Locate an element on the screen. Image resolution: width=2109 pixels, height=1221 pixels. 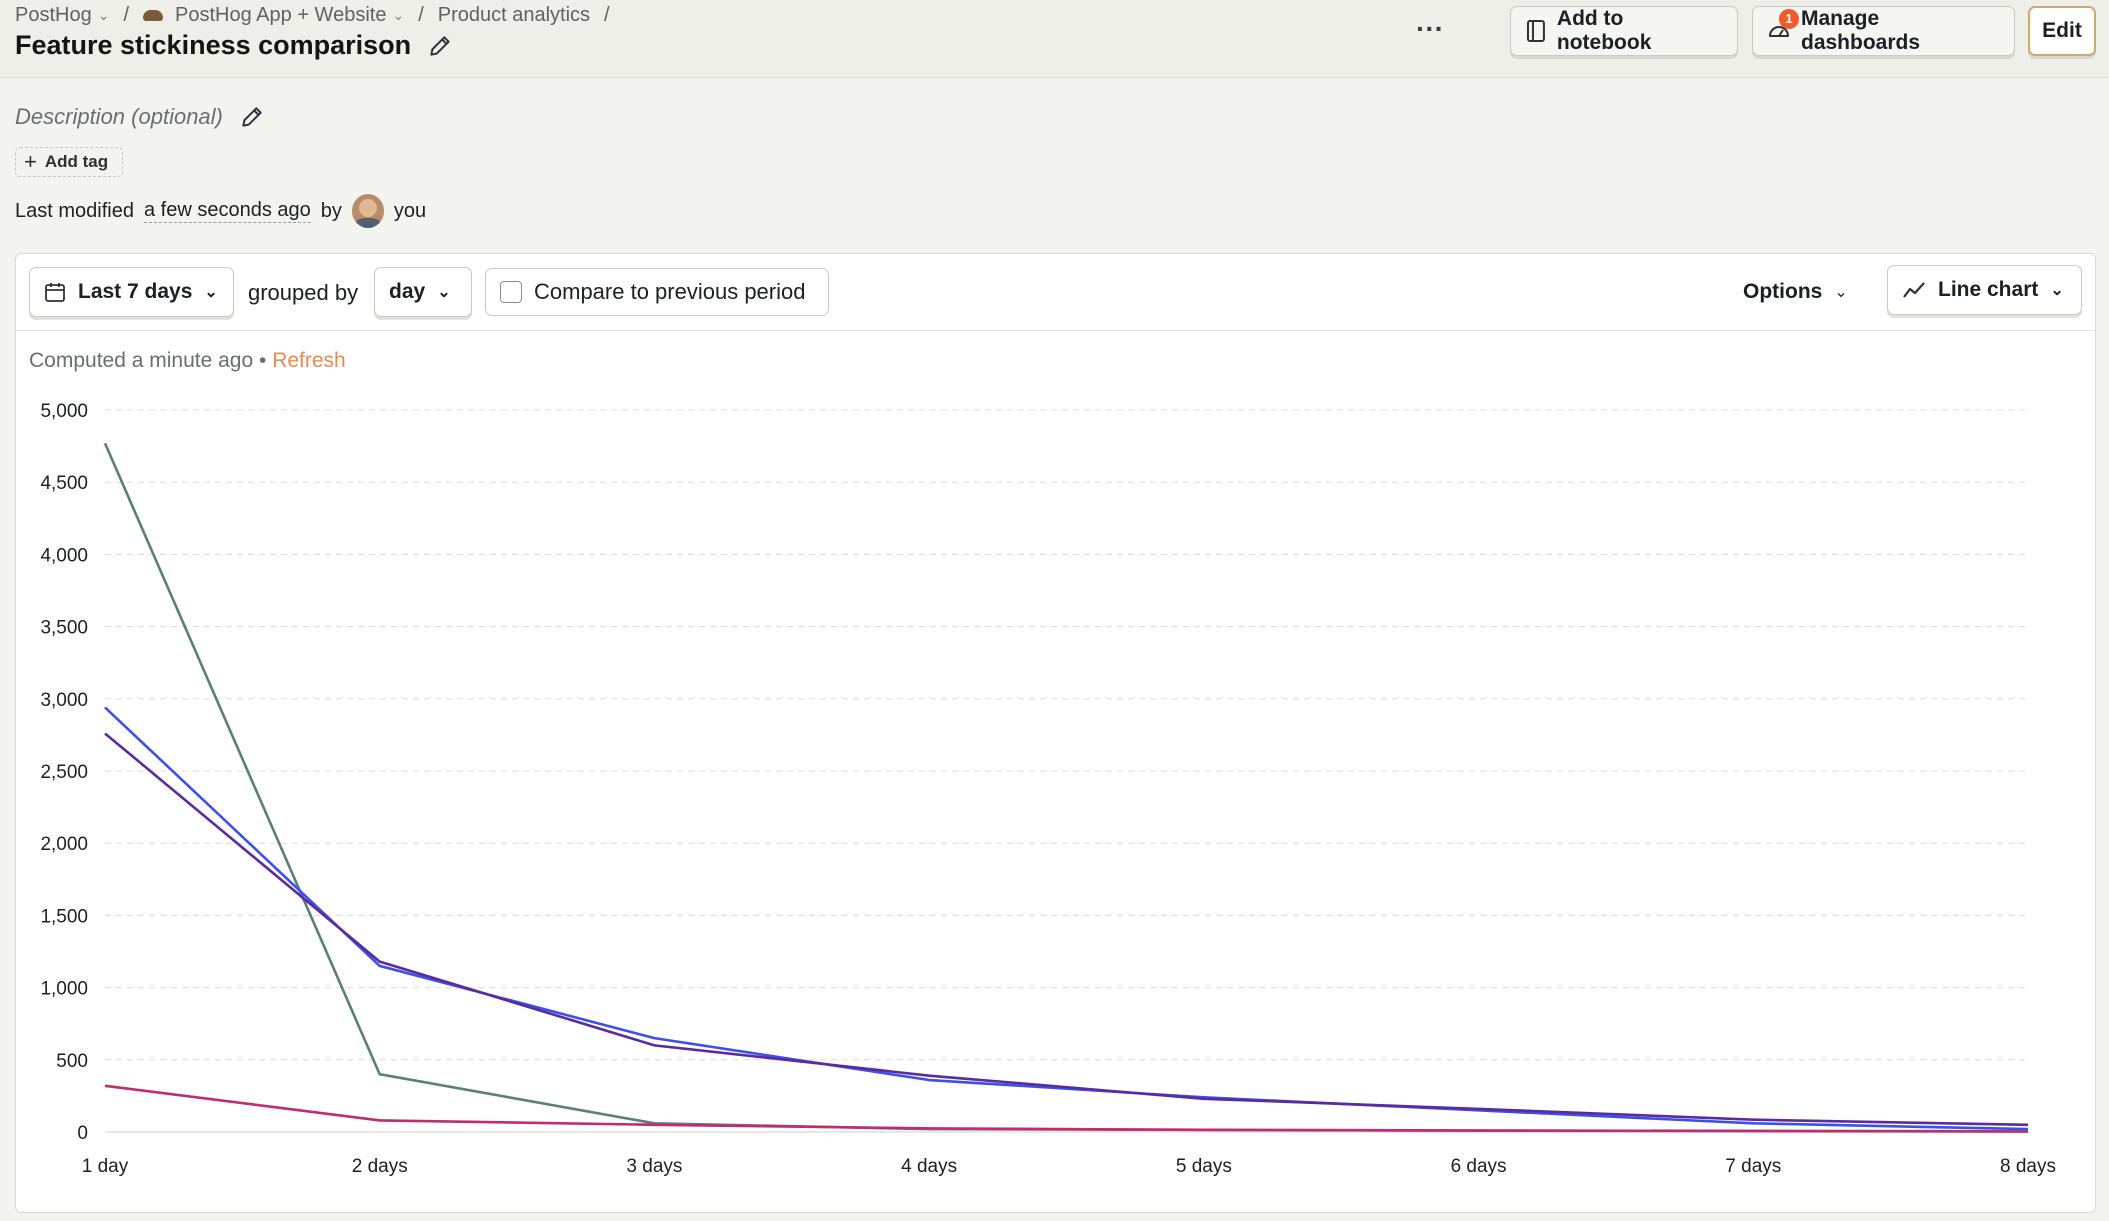
description-field: Description (optional) is located at coordinates (140, 117).